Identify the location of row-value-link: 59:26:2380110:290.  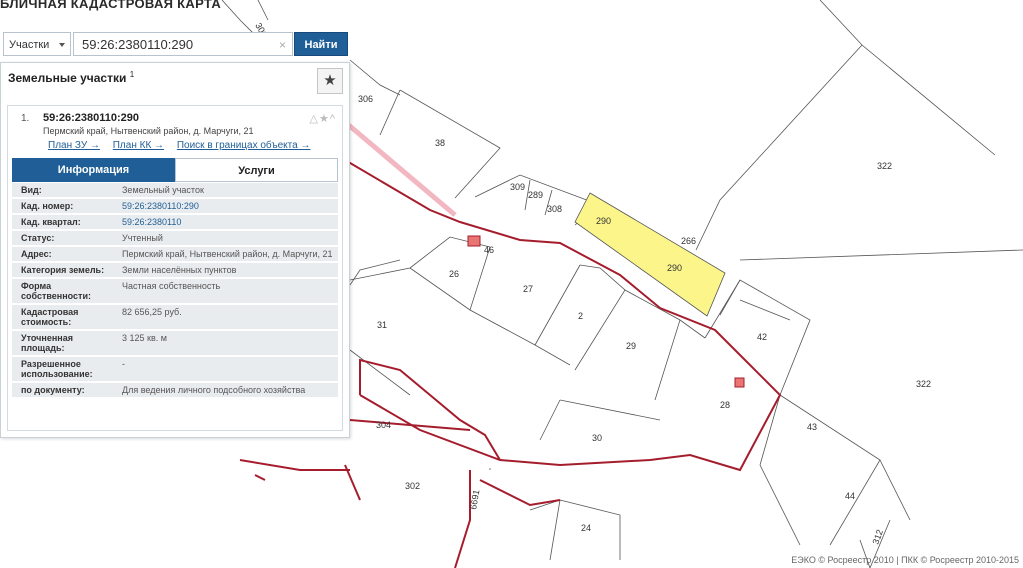
(228, 206).